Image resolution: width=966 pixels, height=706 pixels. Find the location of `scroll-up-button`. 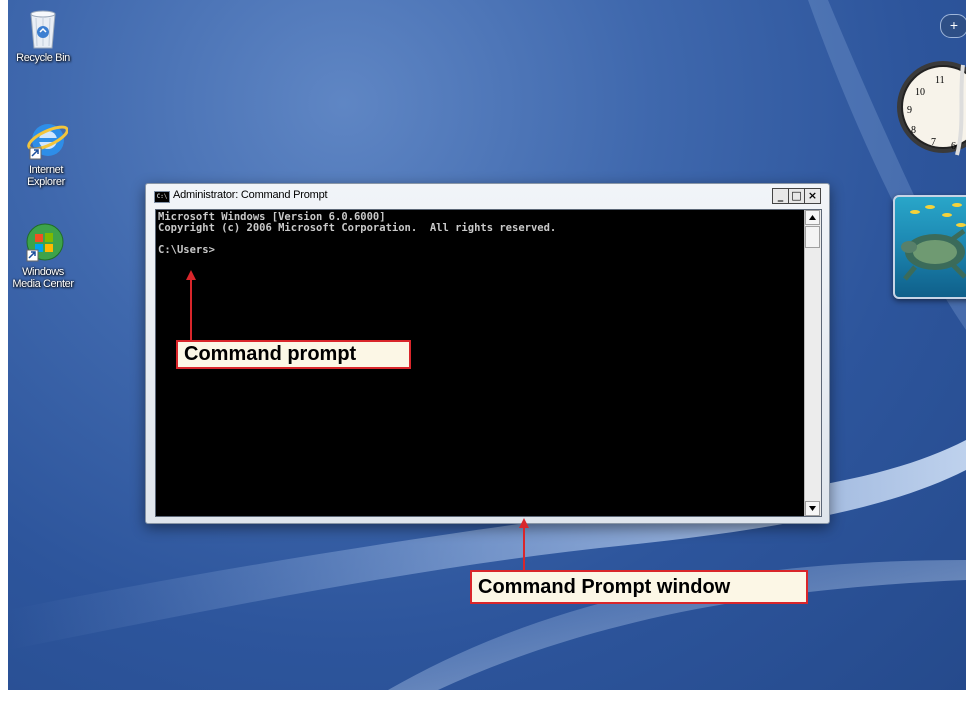

scroll-up-button is located at coordinates (812, 217).